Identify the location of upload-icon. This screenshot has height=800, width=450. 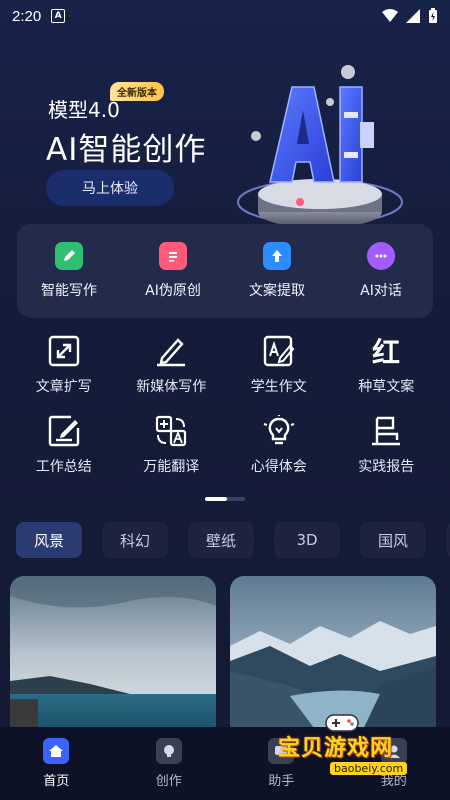
(277, 256).